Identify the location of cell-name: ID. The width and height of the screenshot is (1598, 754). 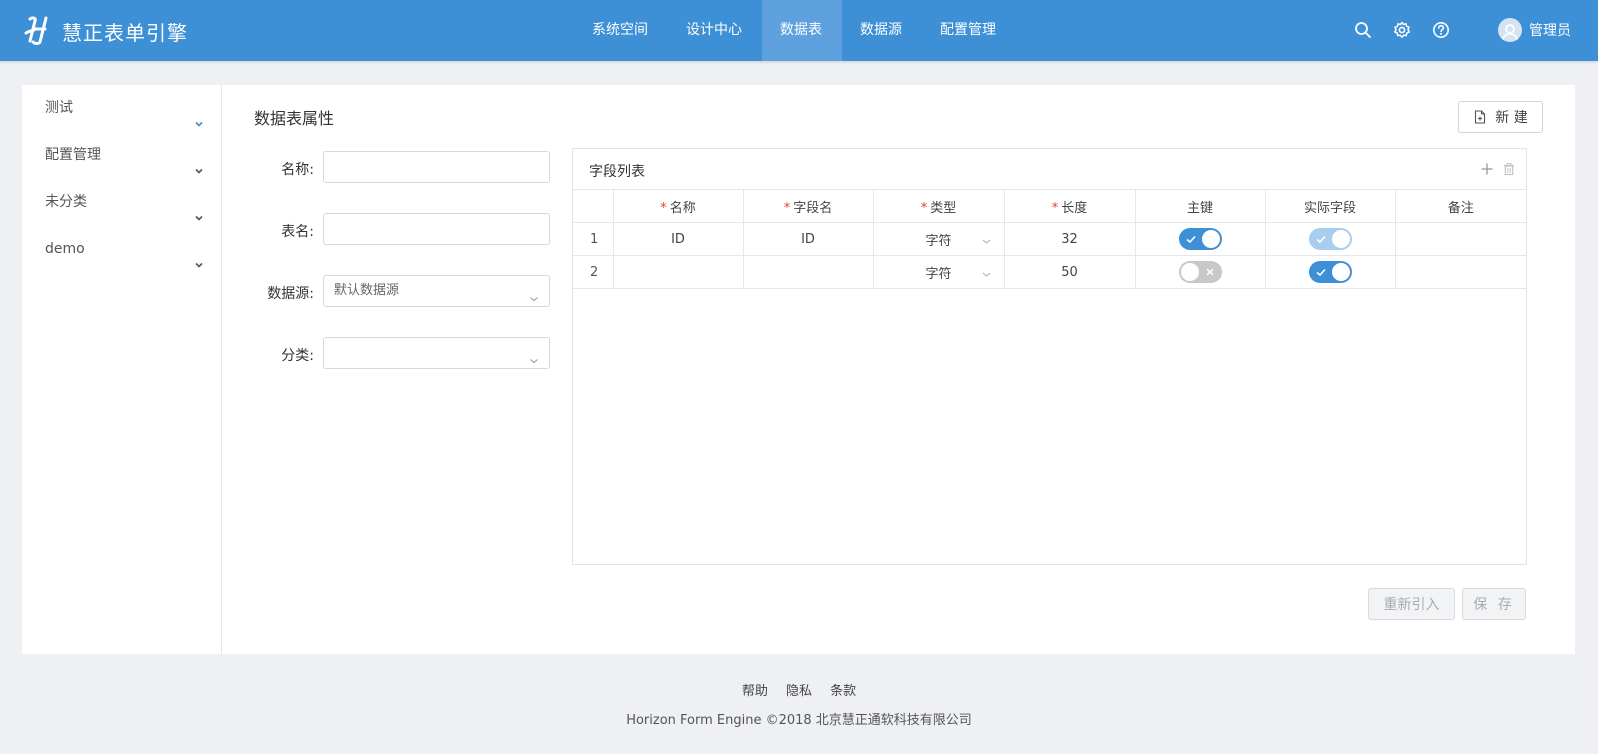
(678, 239).